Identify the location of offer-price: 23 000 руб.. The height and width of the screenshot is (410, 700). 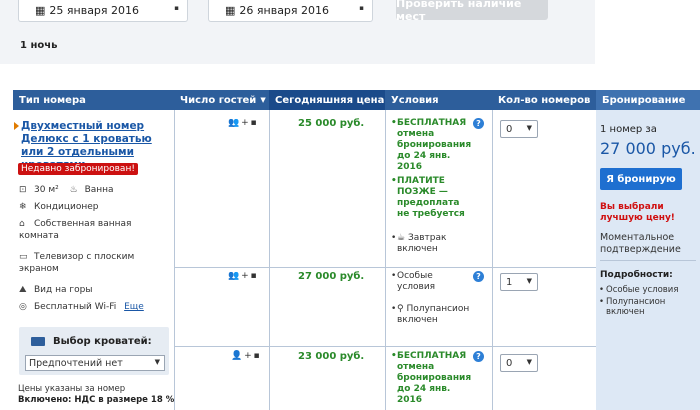
(331, 356).